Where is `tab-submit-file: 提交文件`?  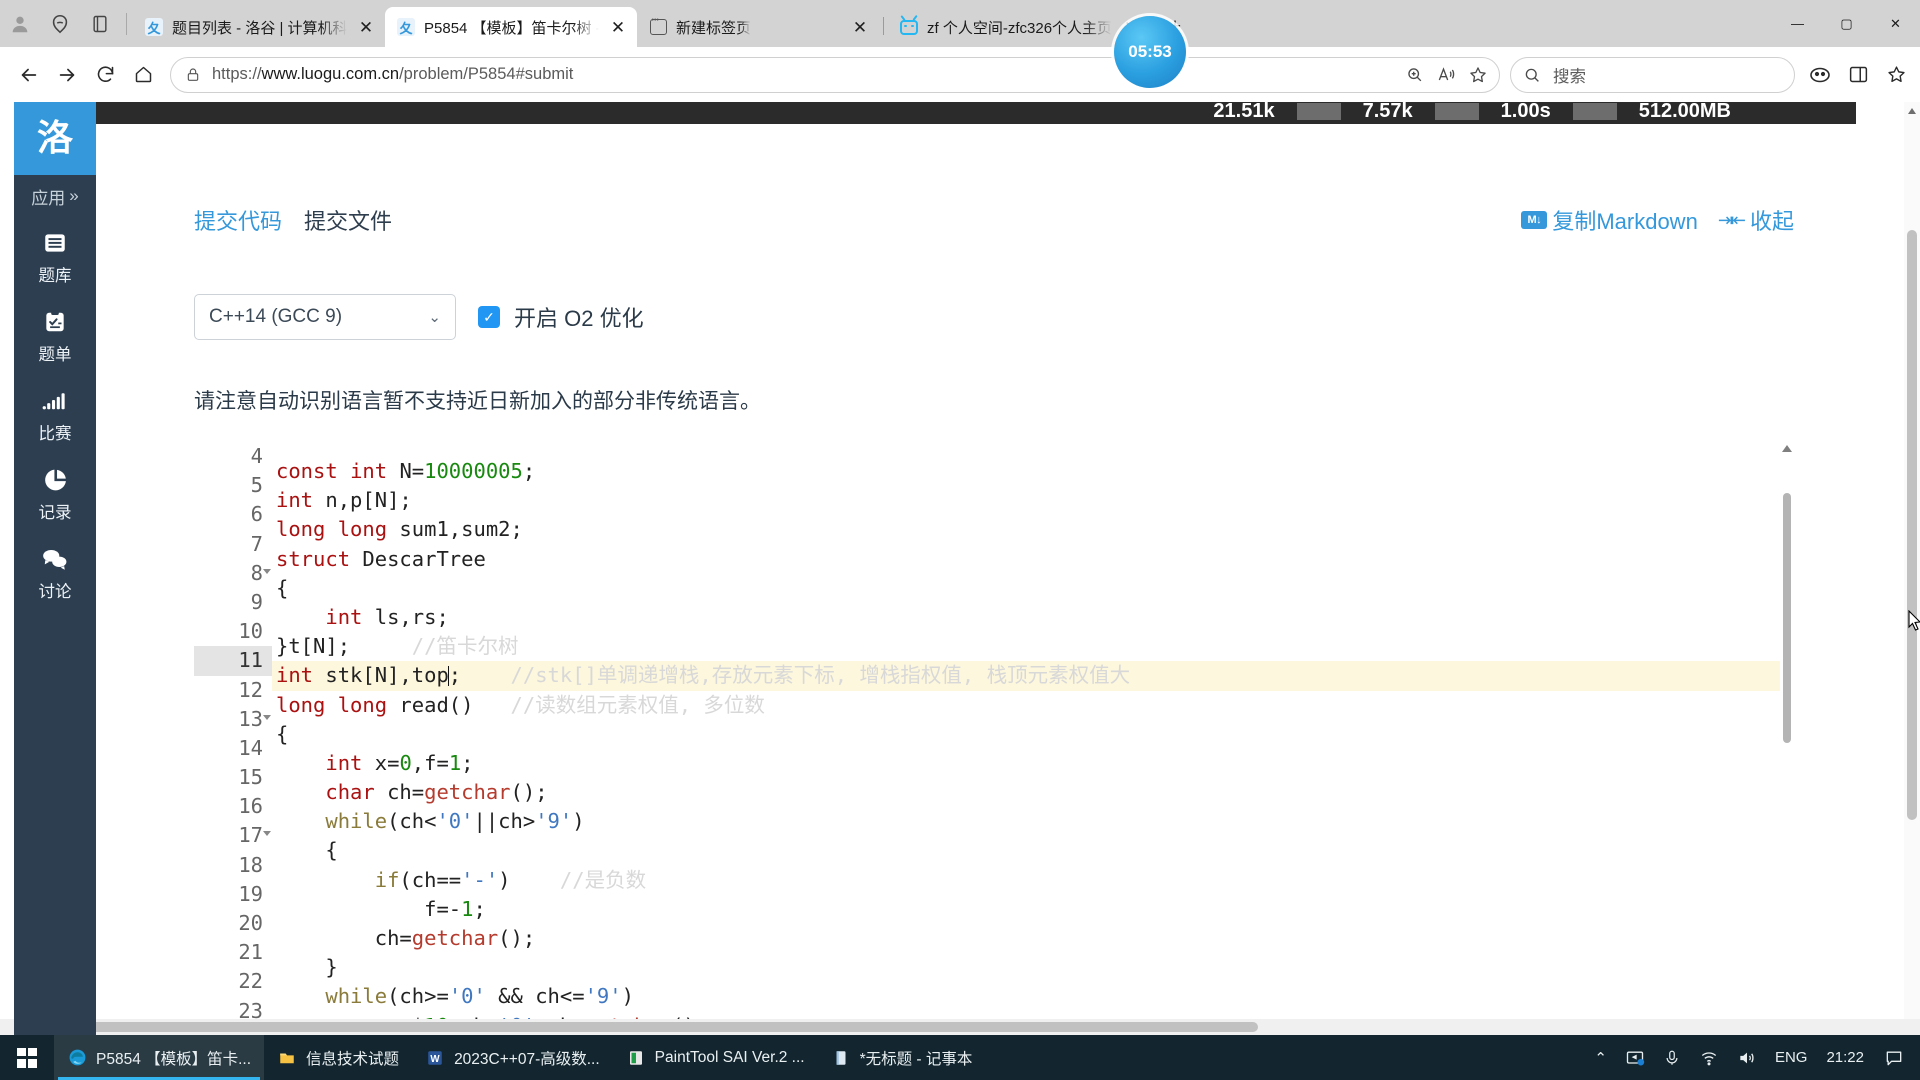
tab-submit-file: 提交文件 is located at coordinates (348, 220).